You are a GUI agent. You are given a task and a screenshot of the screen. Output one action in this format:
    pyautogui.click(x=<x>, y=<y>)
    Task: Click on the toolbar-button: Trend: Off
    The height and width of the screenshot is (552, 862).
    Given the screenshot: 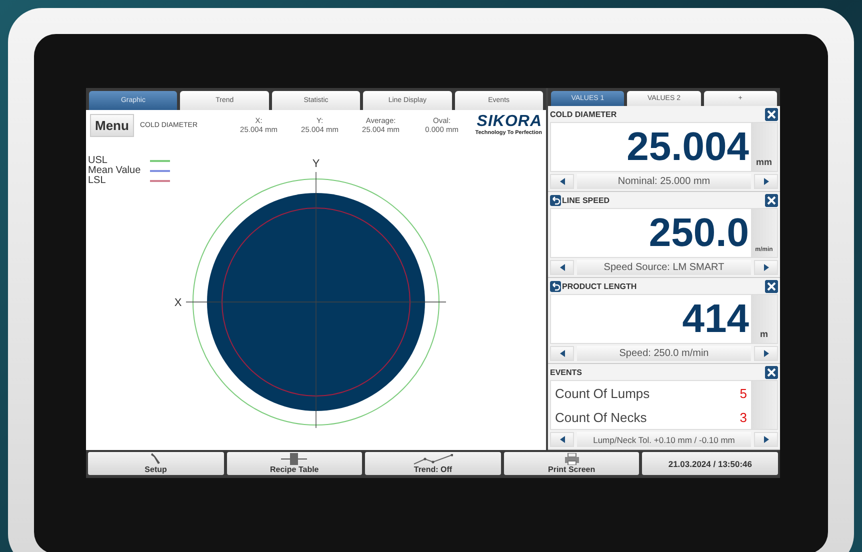 What is the action you would take?
    pyautogui.click(x=433, y=463)
    